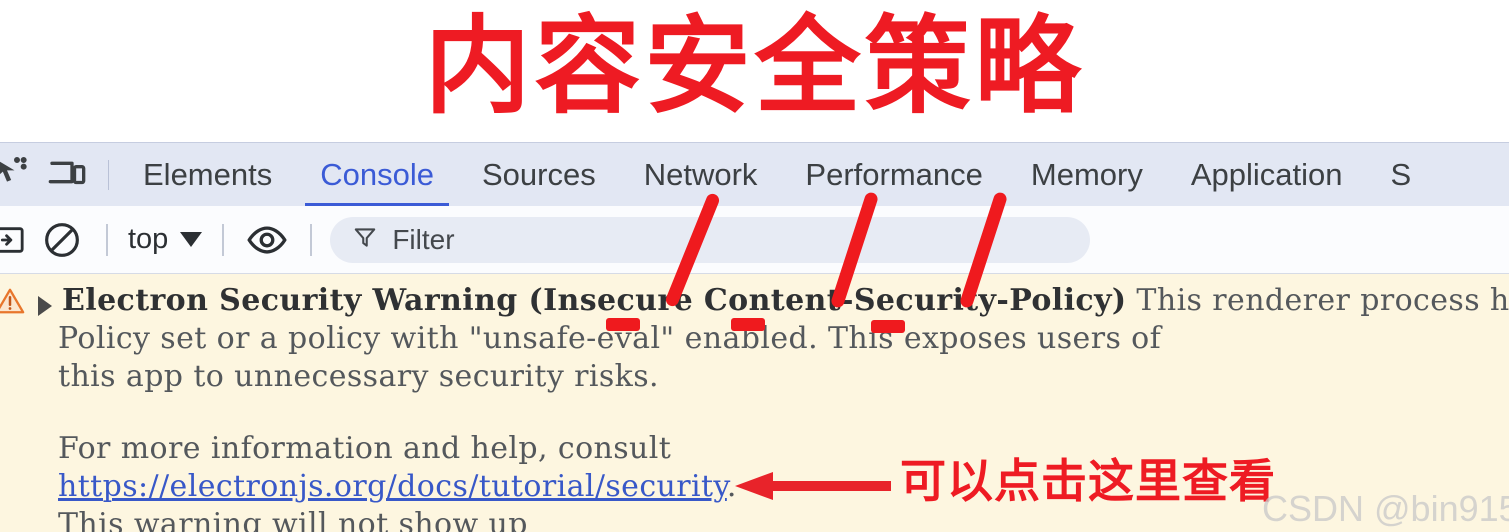 This screenshot has height=532, width=1509. I want to click on execution-context-selector: top, so click(165, 239).